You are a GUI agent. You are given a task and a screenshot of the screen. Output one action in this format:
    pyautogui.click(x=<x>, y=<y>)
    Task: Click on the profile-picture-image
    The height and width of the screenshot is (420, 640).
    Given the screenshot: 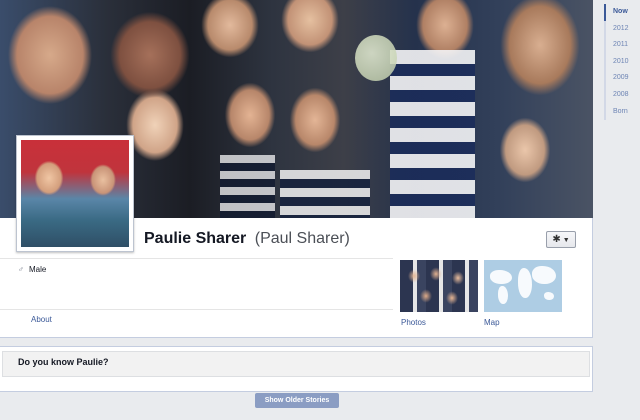 What is the action you would take?
    pyautogui.click(x=75, y=193)
    